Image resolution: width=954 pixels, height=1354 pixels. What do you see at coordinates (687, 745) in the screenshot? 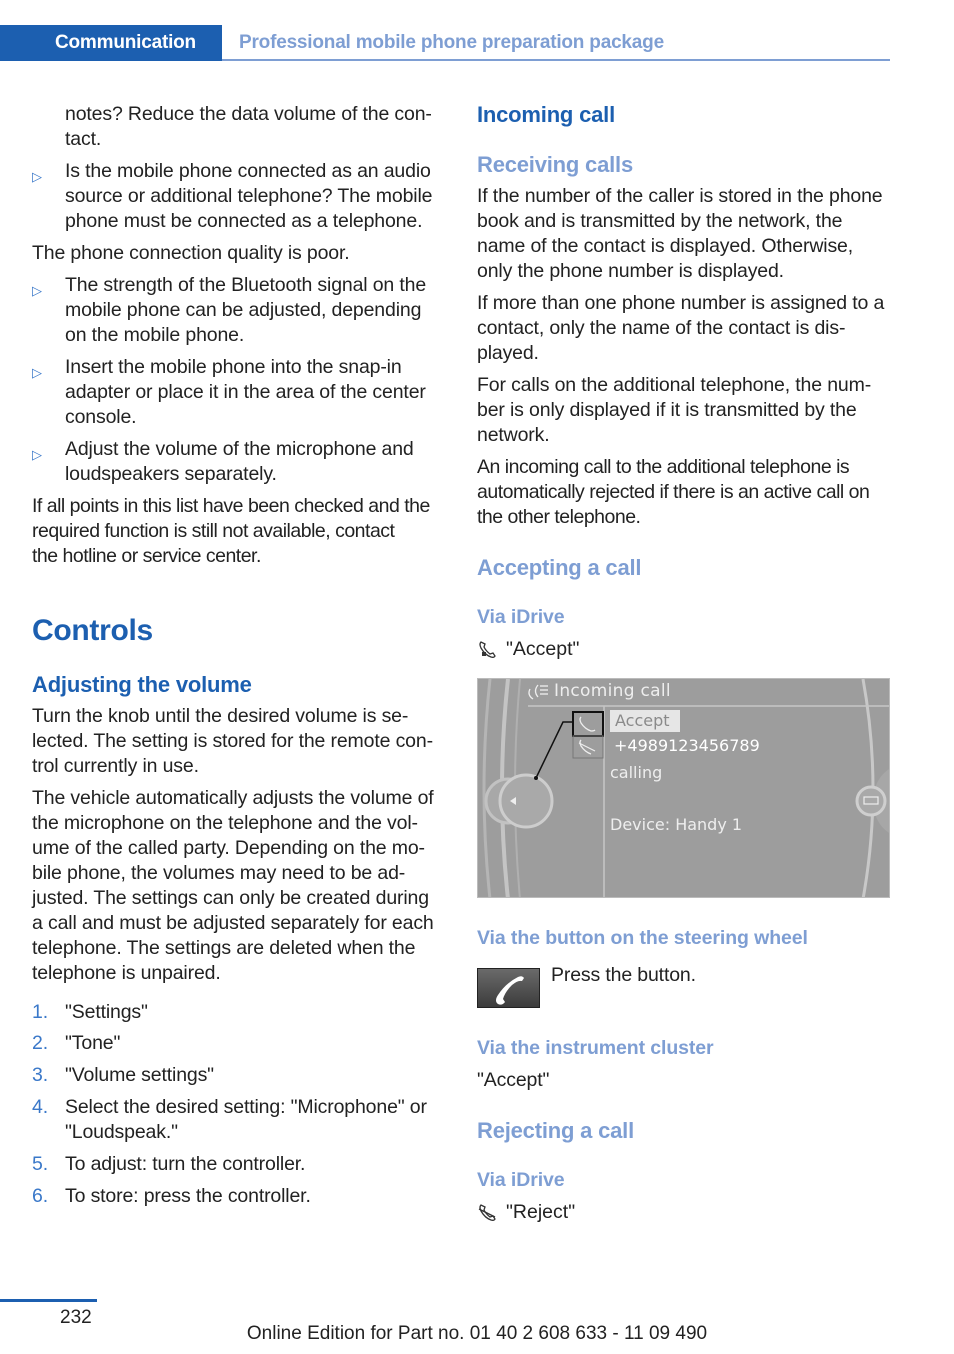
I see `caller-number: +4989123456789` at bounding box center [687, 745].